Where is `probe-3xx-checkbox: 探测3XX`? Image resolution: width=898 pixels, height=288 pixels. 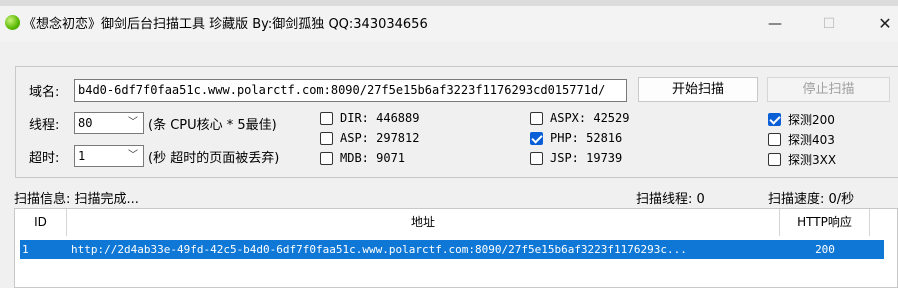 probe-3xx-checkbox: 探测3XX is located at coordinates (802, 159).